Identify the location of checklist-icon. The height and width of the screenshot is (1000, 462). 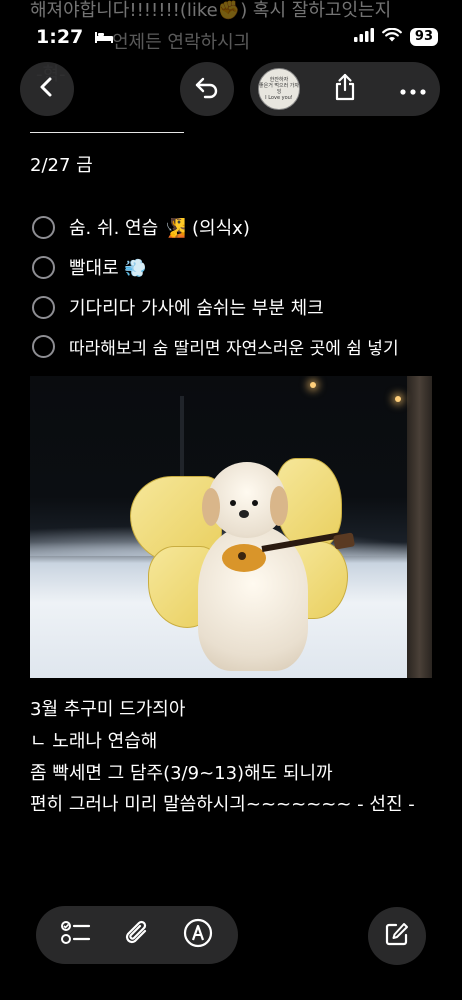
(75, 935).